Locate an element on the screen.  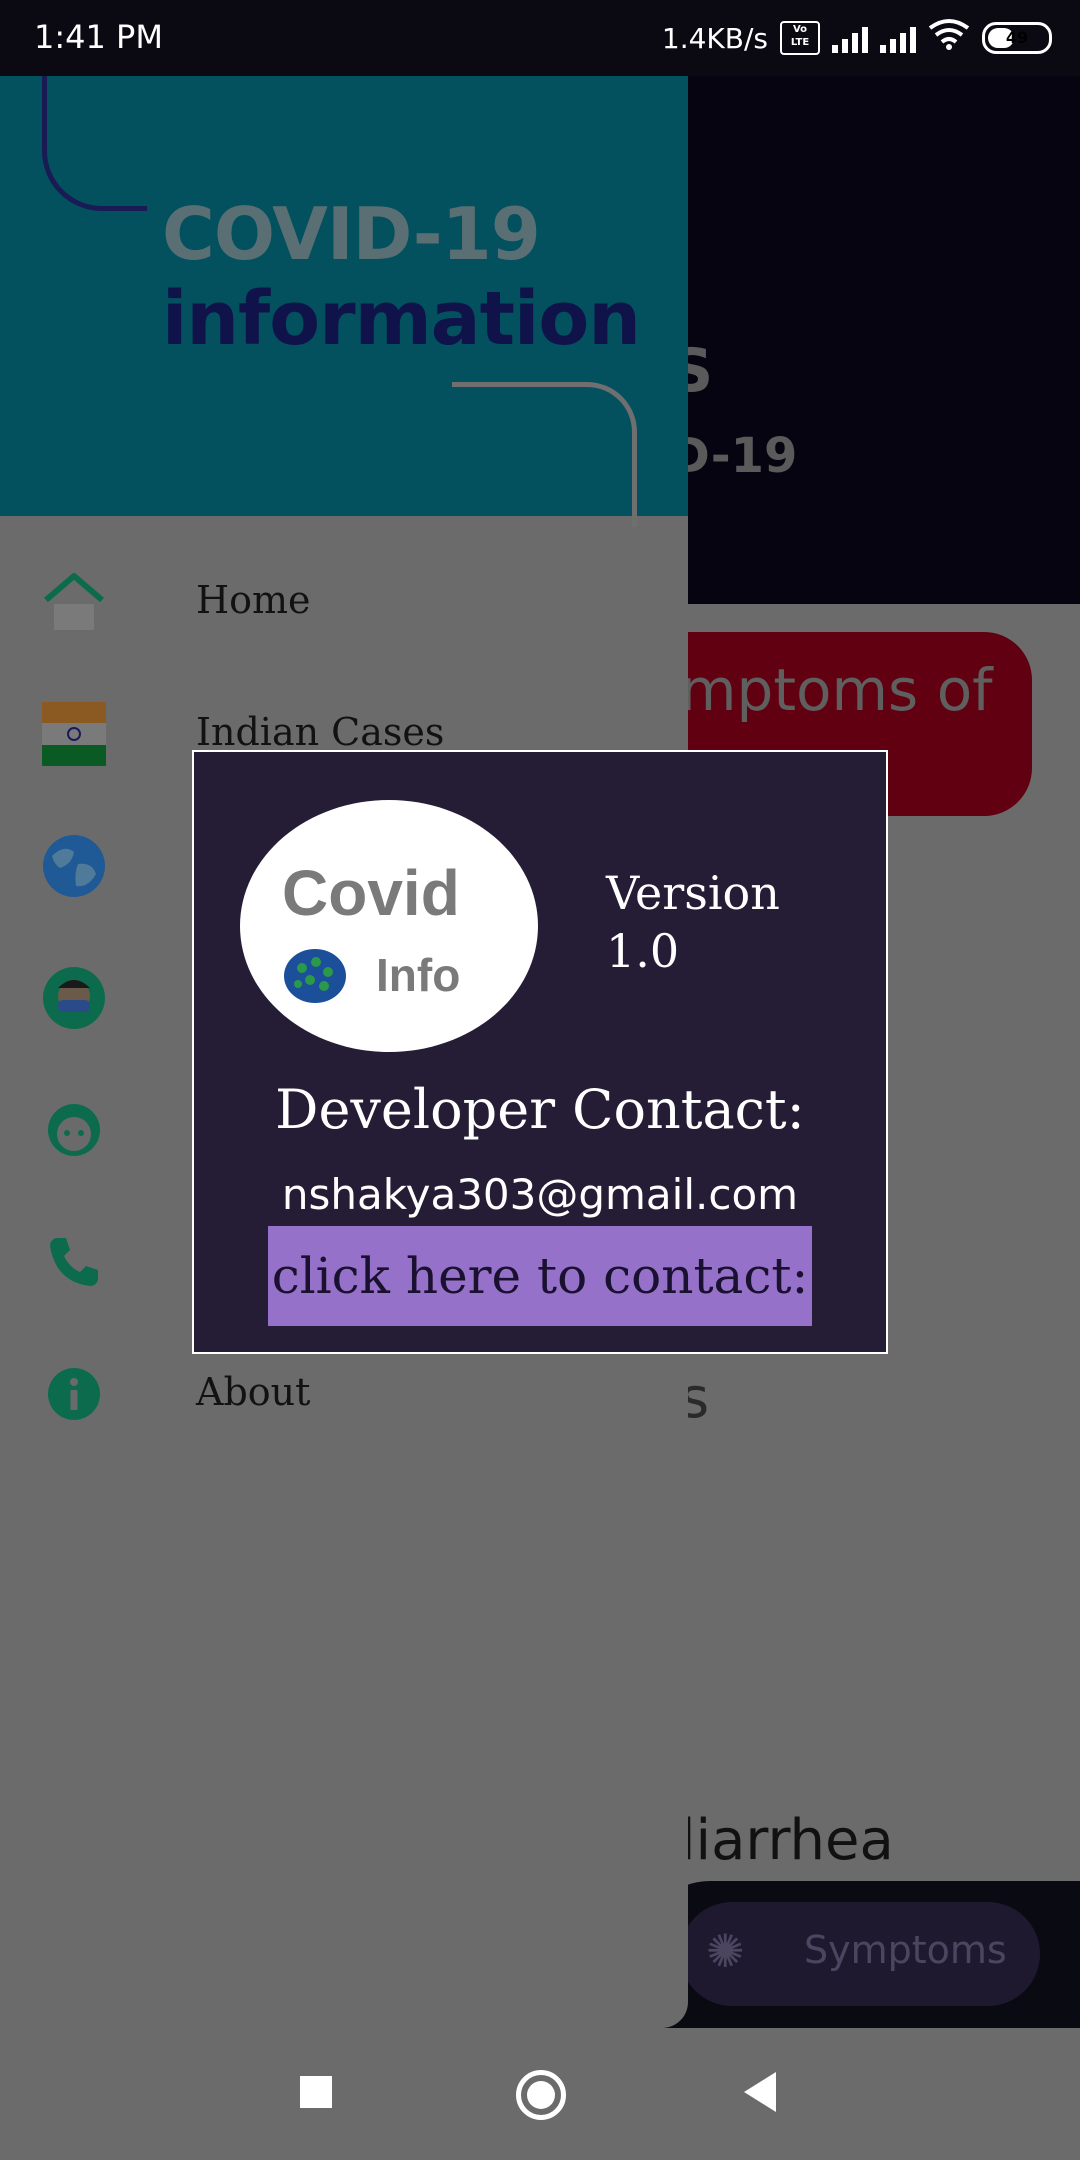
contact-button: click here to contact: is located at coordinates (540, 1276).